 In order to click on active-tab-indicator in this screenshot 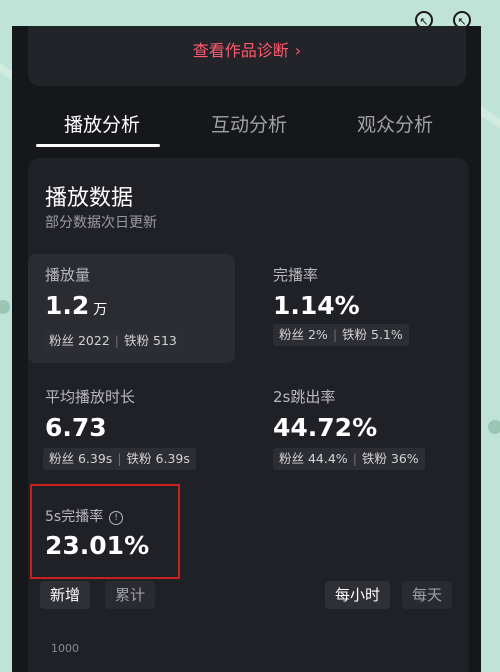, I will do `click(98, 145)`.